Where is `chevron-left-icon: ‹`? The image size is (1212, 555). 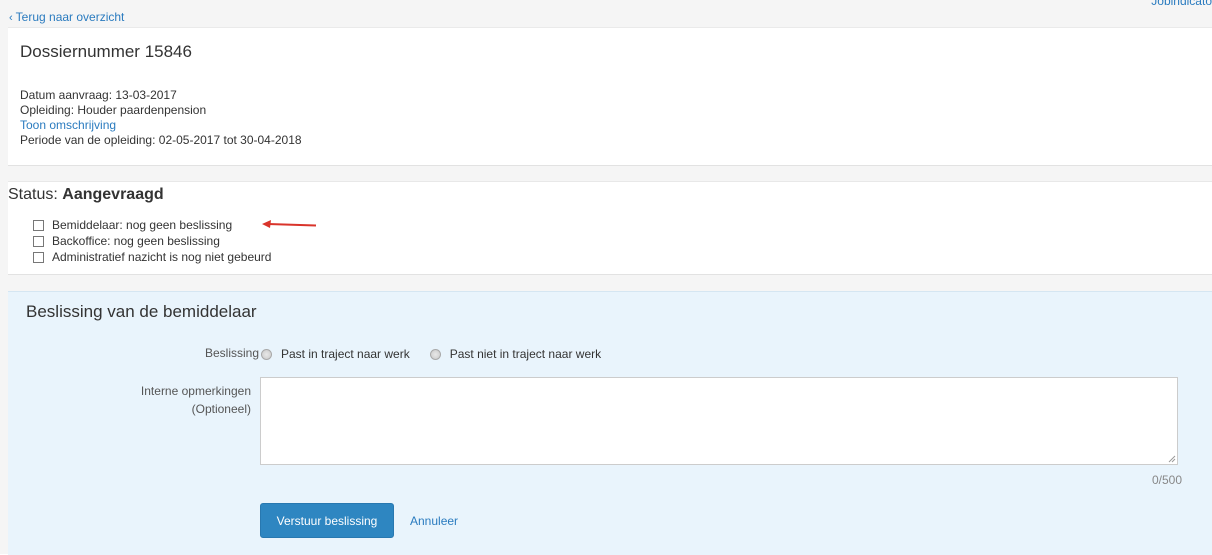 chevron-left-icon: ‹ is located at coordinates (11, 18).